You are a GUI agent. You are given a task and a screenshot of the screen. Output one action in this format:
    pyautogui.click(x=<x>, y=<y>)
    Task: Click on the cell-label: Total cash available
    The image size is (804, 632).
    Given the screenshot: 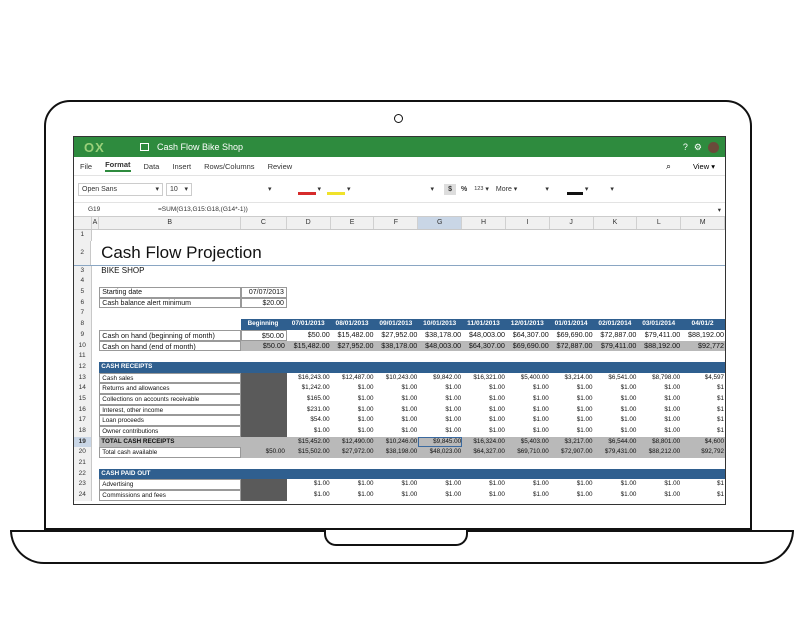 What is the action you would take?
    pyautogui.click(x=170, y=453)
    